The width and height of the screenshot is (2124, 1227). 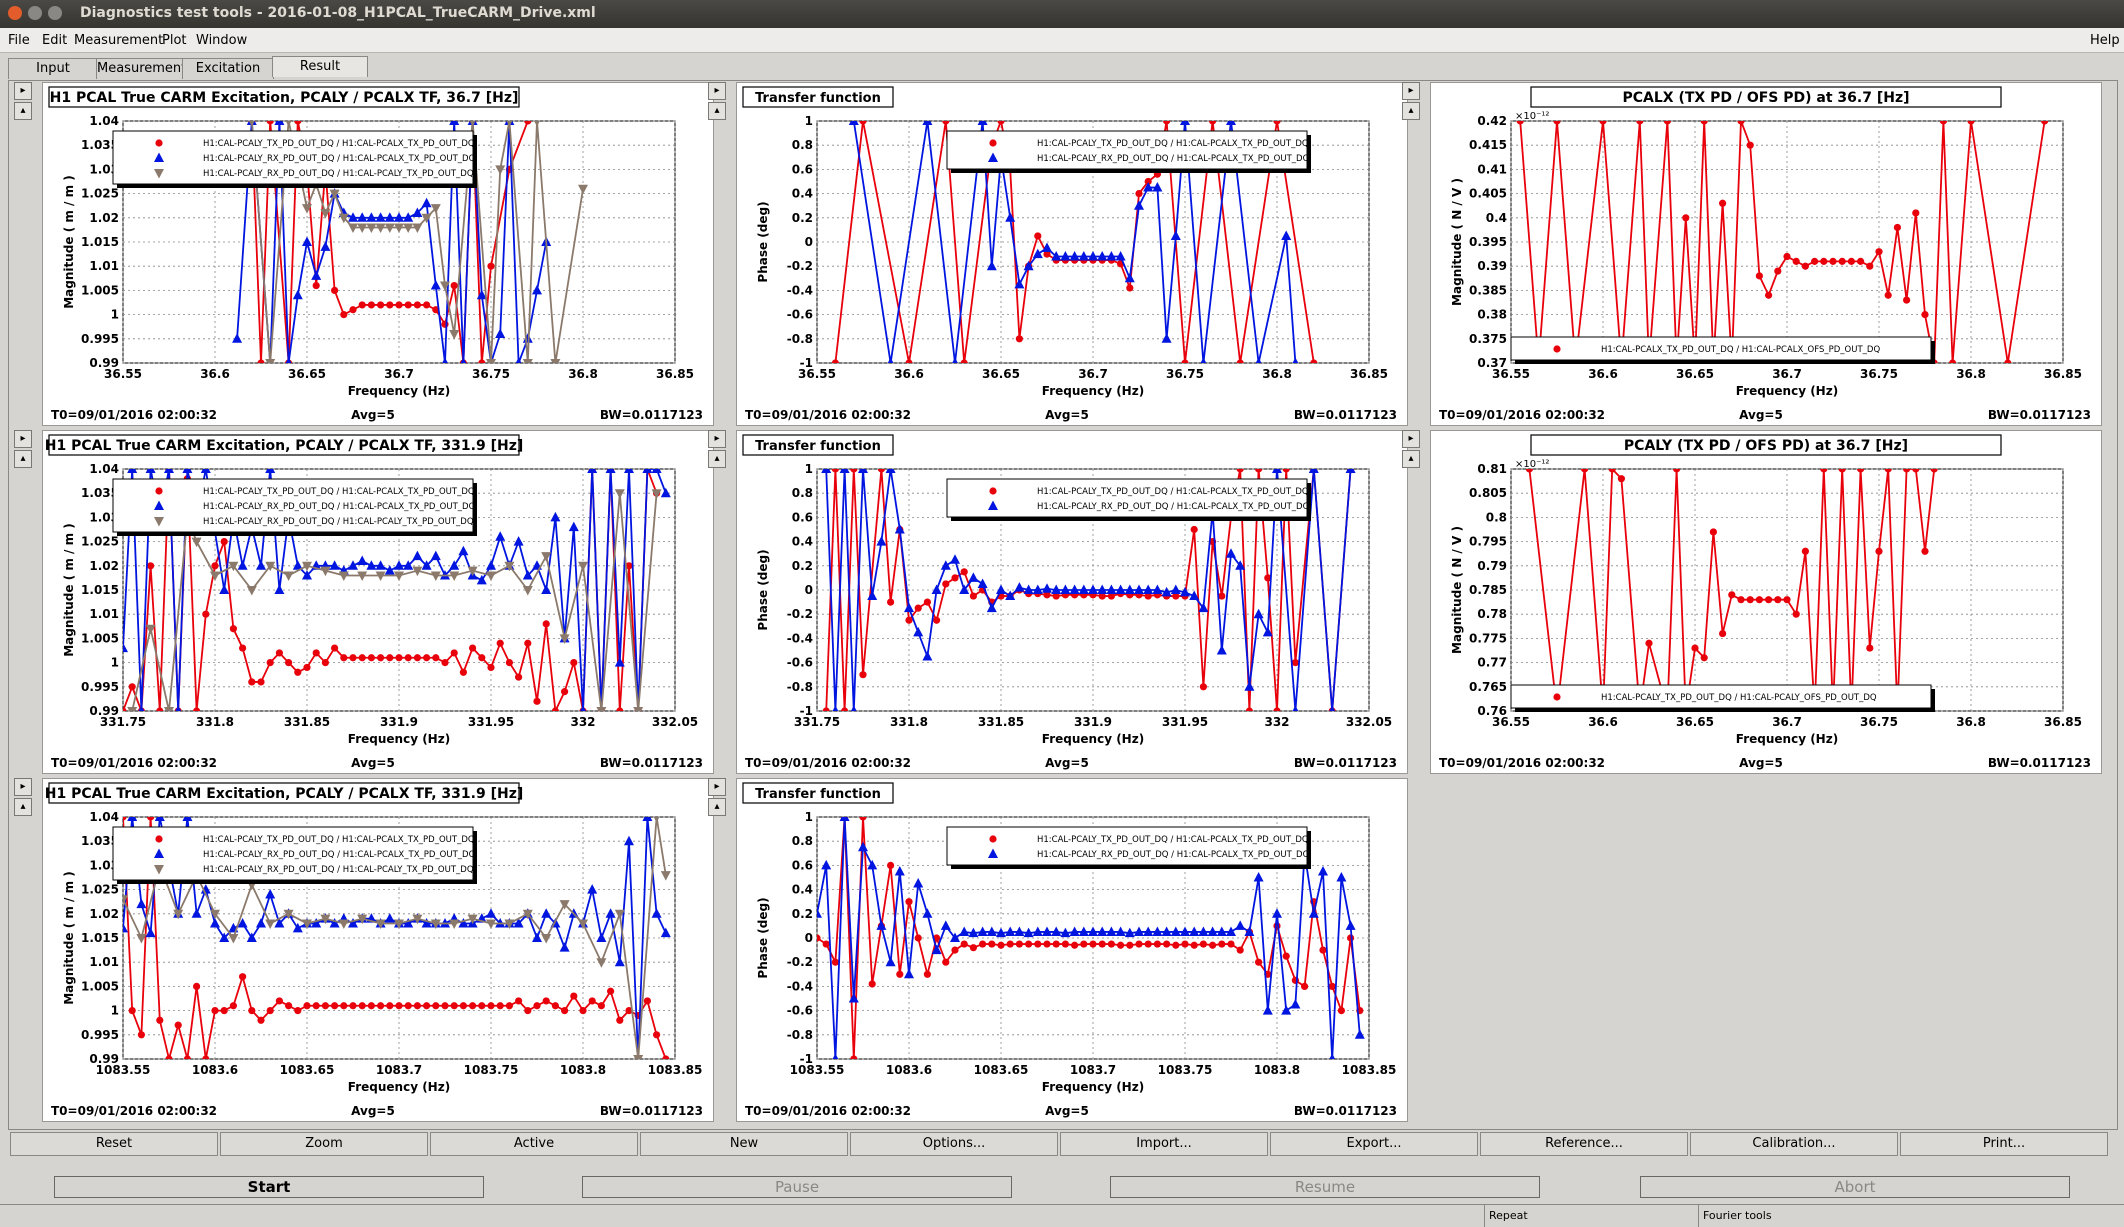 I want to click on zoom-button: Zoom, so click(x=324, y=1144).